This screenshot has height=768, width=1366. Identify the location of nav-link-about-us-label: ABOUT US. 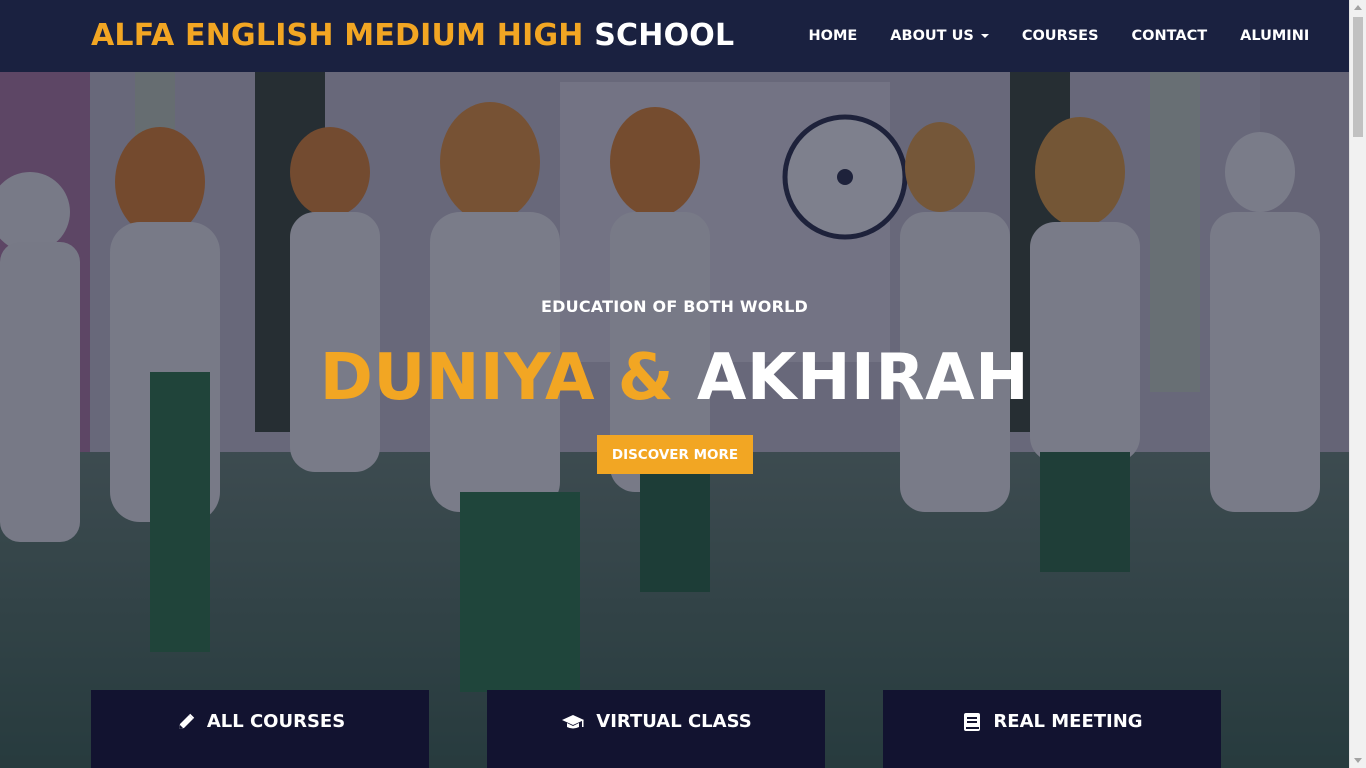
(932, 36).